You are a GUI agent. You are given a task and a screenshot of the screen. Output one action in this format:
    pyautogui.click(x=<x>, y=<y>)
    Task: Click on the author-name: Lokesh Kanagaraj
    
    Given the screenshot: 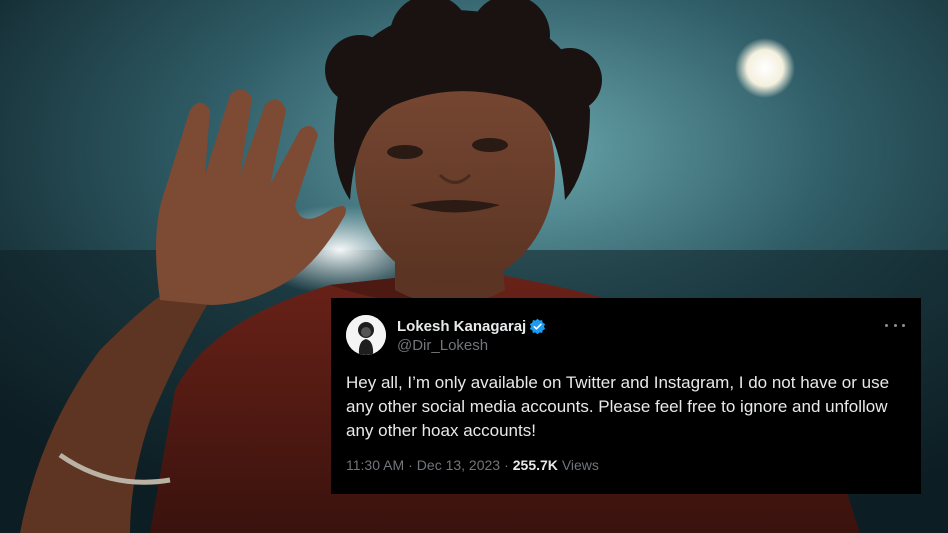 What is the action you would take?
    pyautogui.click(x=461, y=326)
    